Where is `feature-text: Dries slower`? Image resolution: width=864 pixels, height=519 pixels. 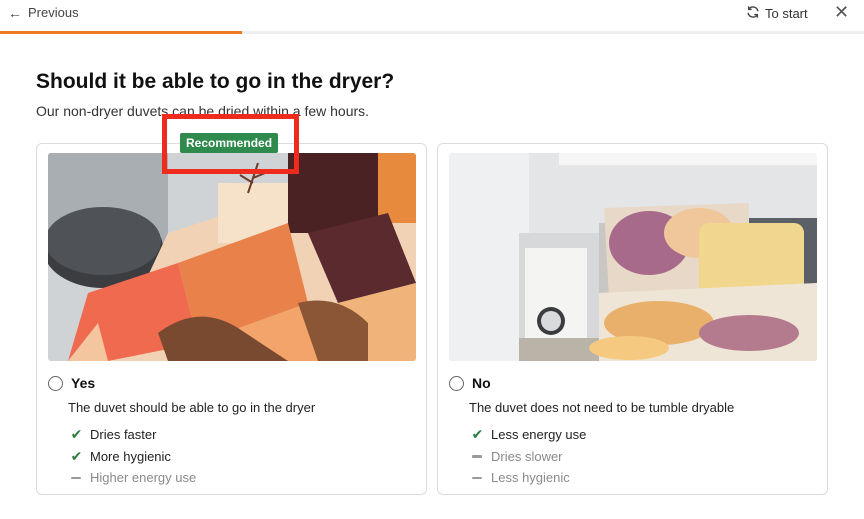 feature-text: Dries slower is located at coordinates (527, 456).